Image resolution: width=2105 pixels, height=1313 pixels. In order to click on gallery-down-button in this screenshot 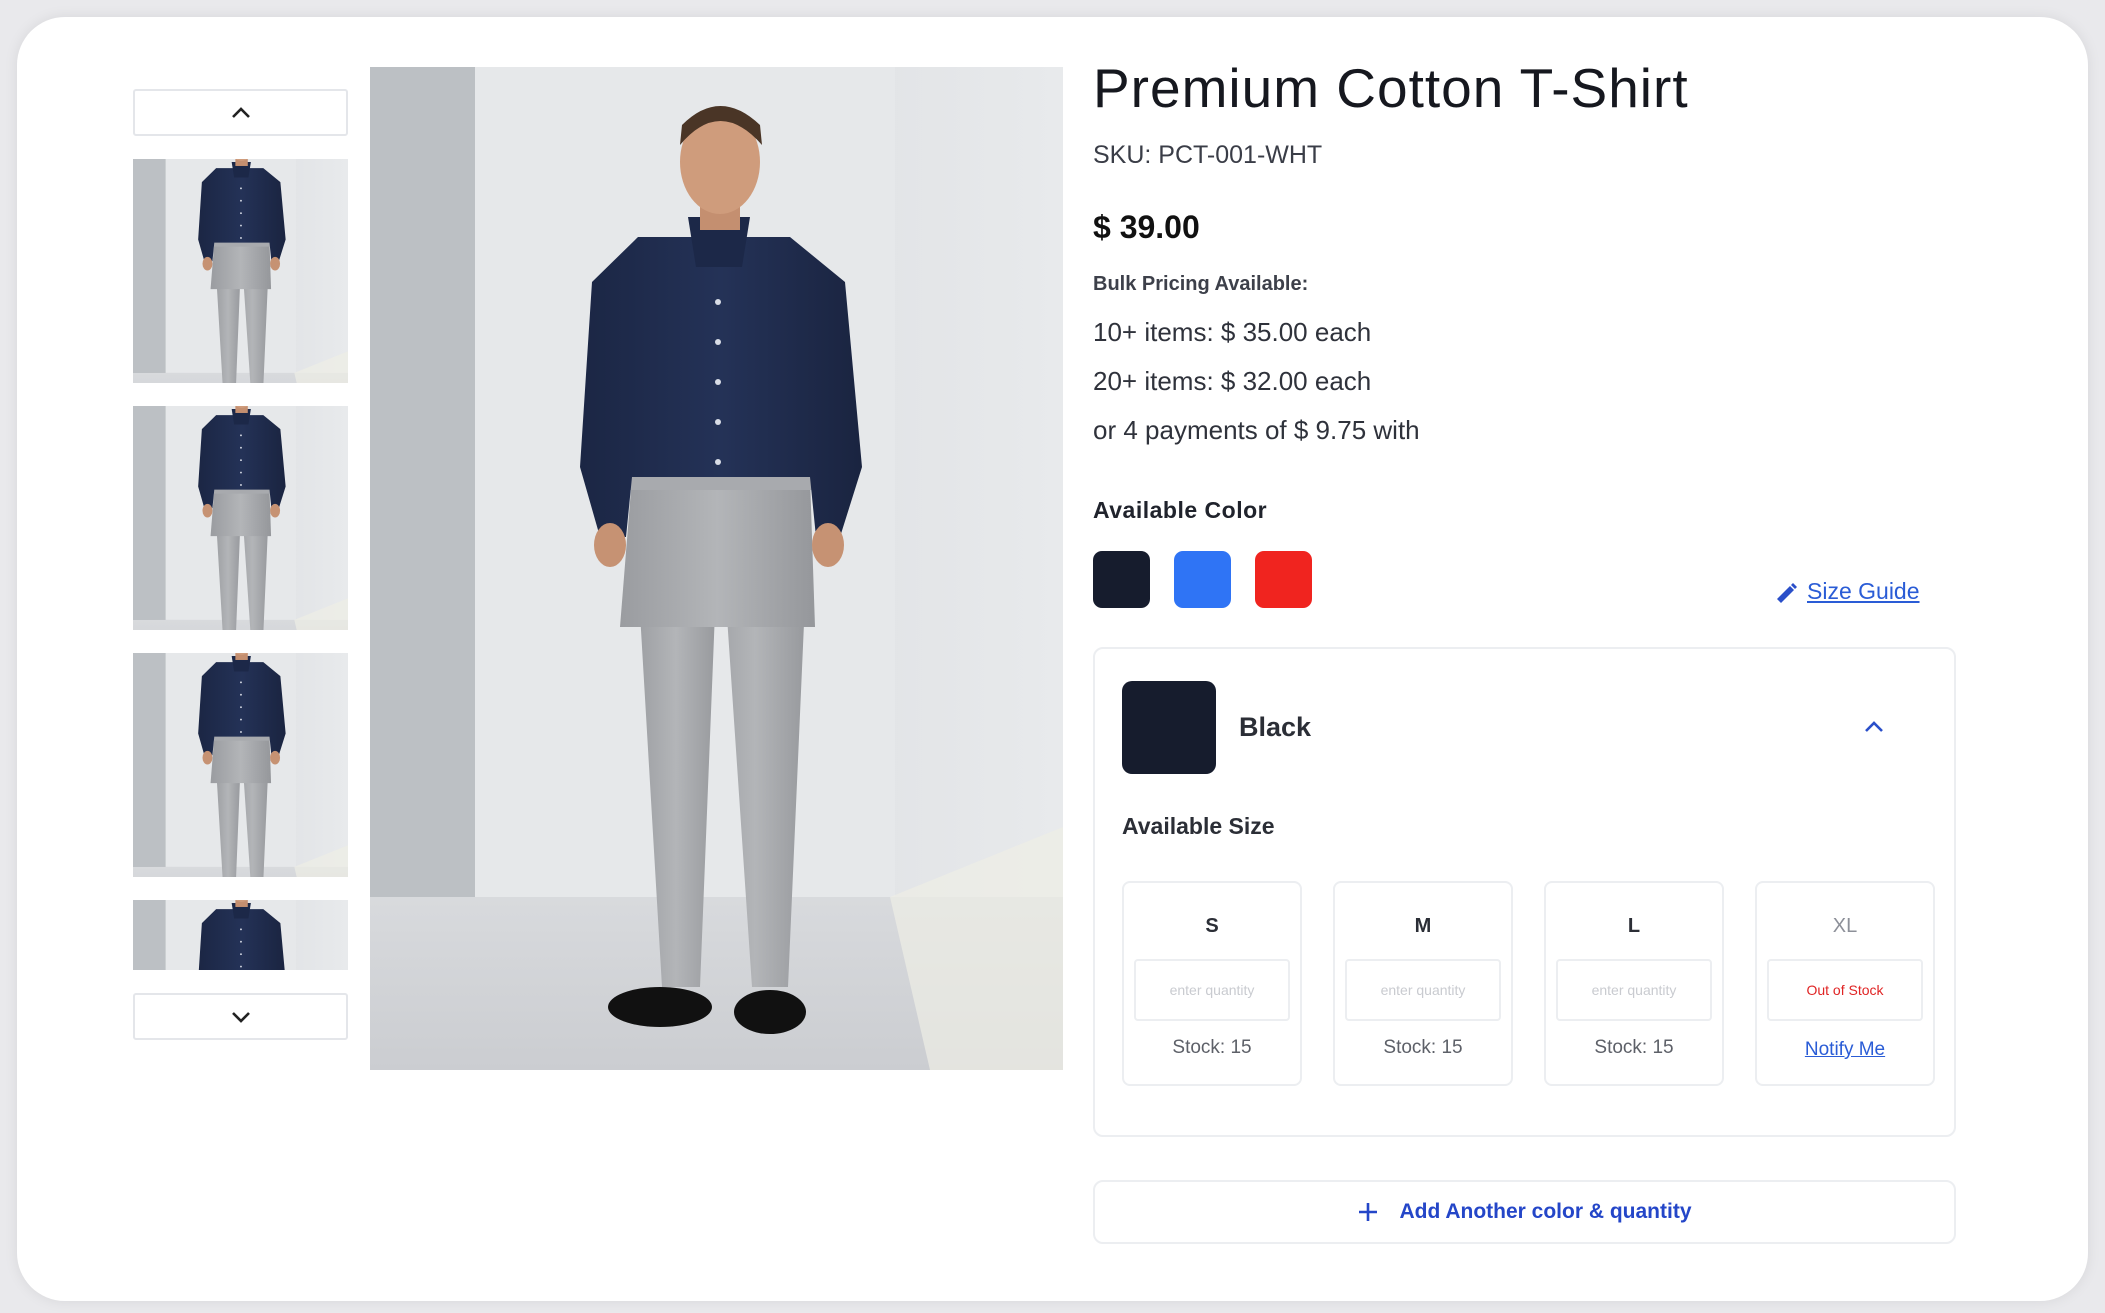, I will do `click(240, 1016)`.